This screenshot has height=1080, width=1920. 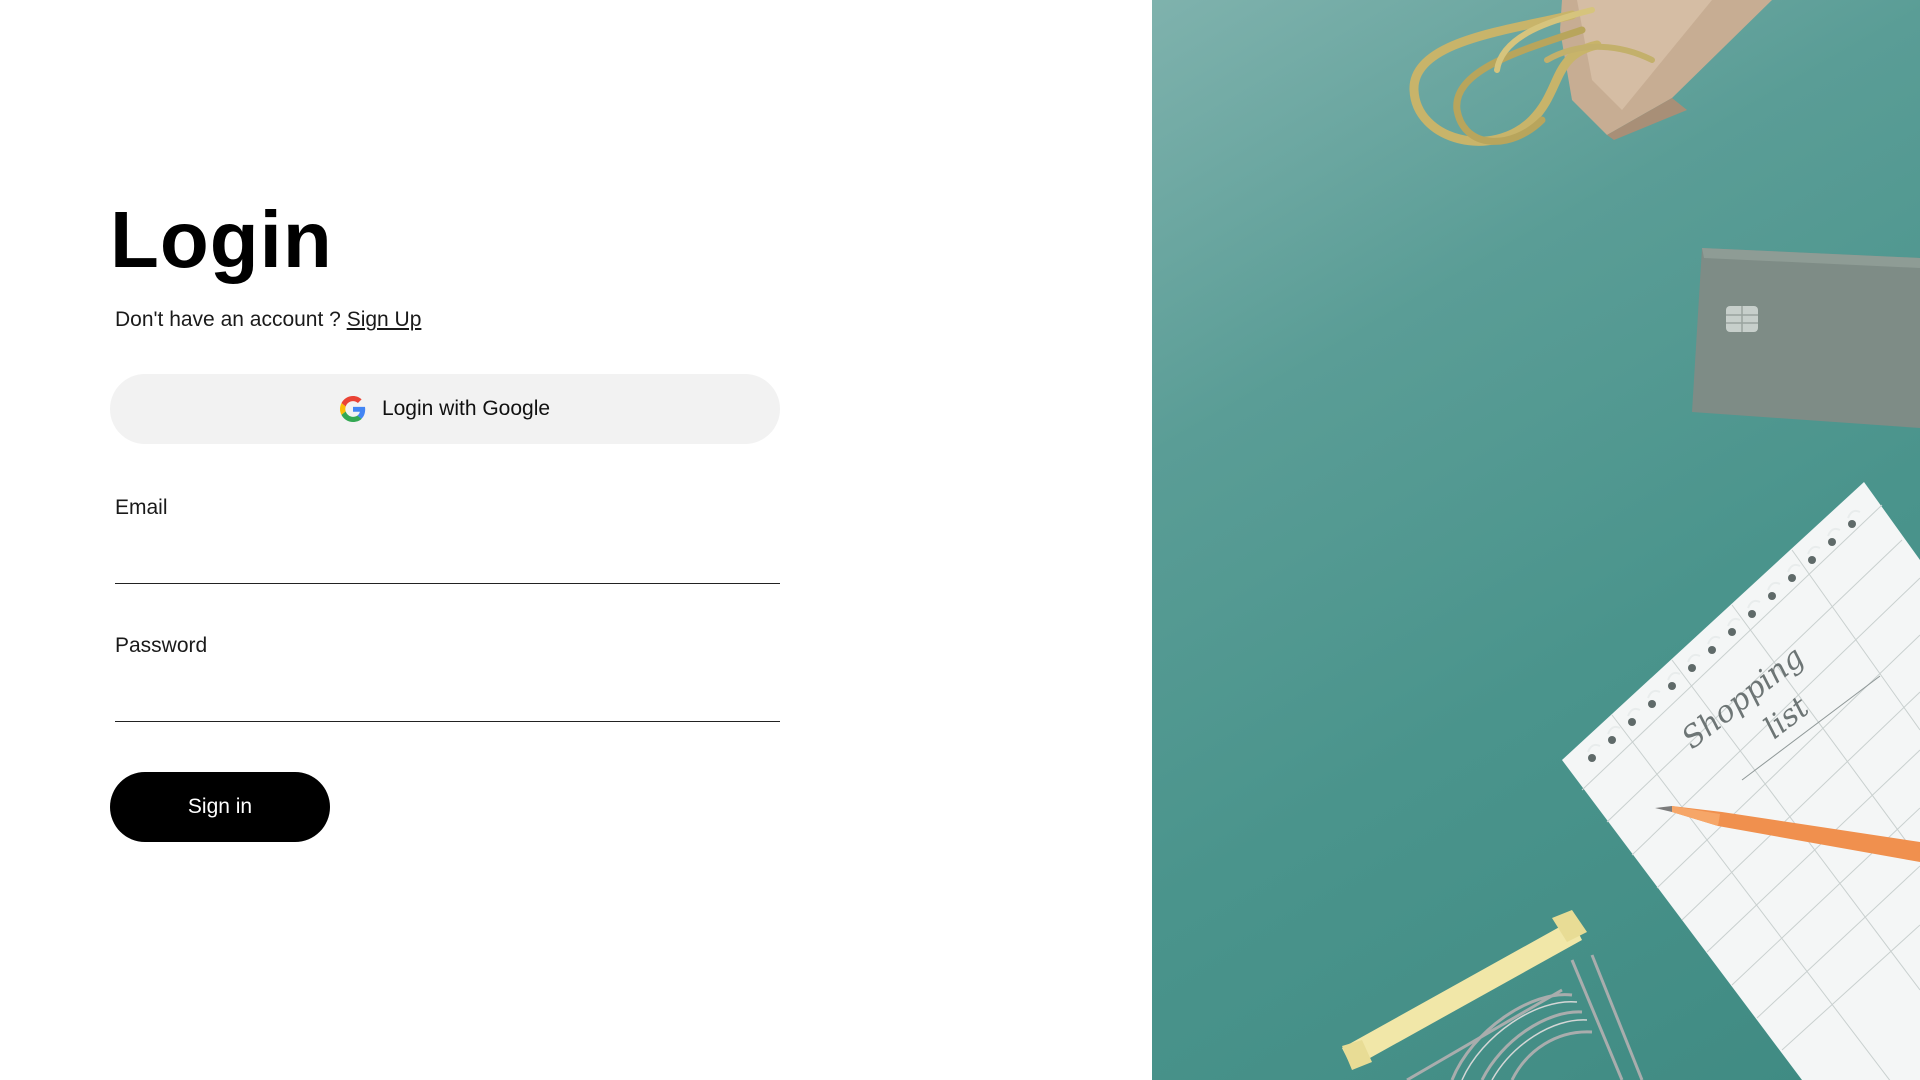 What do you see at coordinates (447, 700) in the screenshot?
I see `password-field` at bounding box center [447, 700].